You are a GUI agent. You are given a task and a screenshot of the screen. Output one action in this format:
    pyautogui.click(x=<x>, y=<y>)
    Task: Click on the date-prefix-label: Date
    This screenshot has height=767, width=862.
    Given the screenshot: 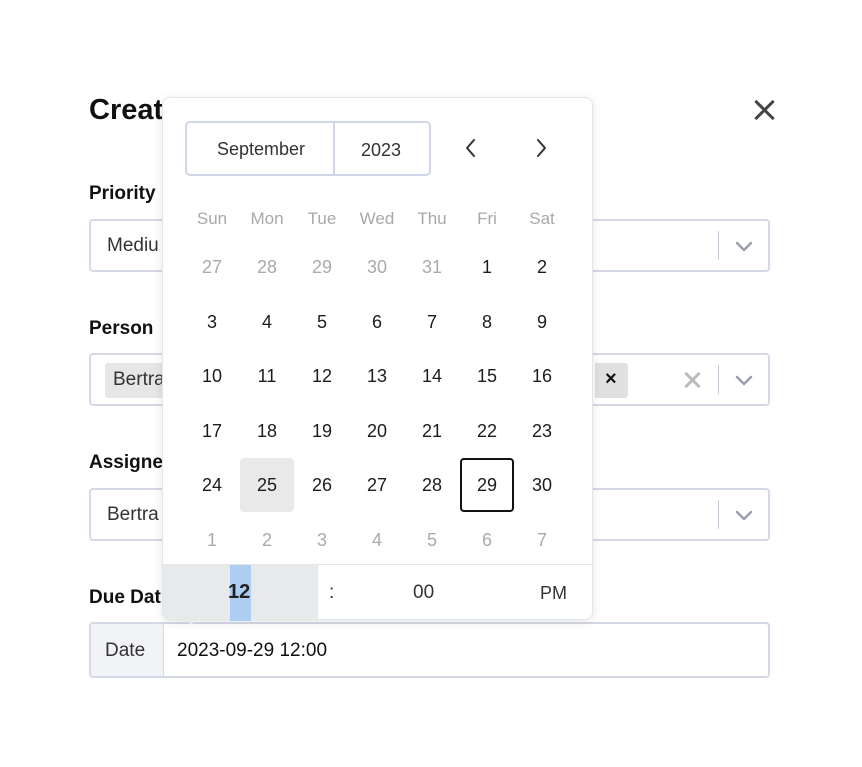 What is the action you would take?
    pyautogui.click(x=125, y=650)
    